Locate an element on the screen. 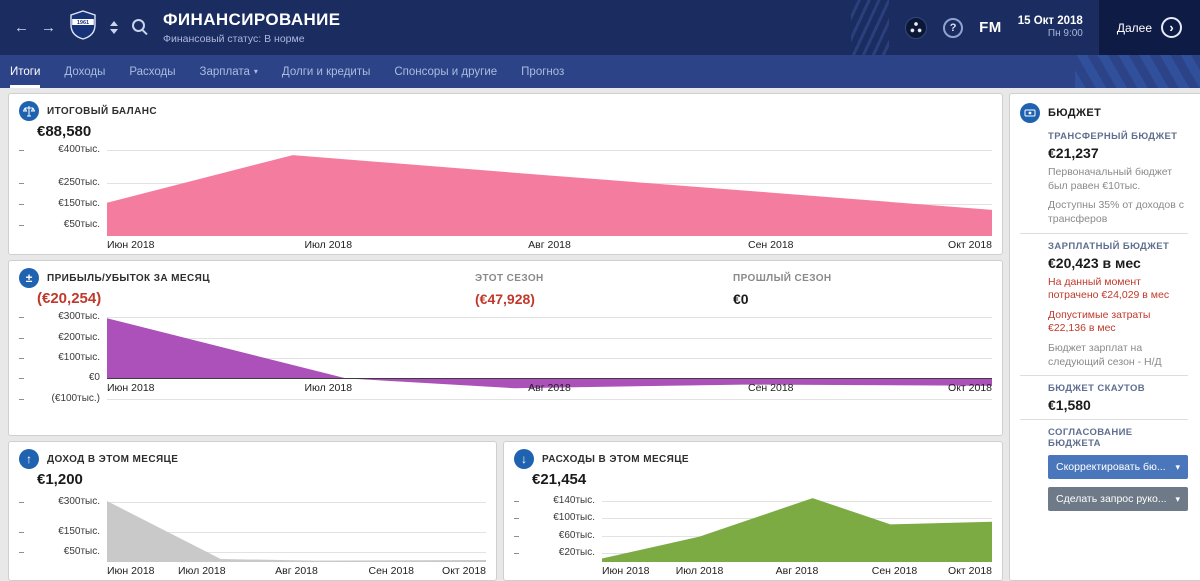 The width and height of the screenshot is (1200, 581). chevron-down-icon is located at coordinates (114, 31).